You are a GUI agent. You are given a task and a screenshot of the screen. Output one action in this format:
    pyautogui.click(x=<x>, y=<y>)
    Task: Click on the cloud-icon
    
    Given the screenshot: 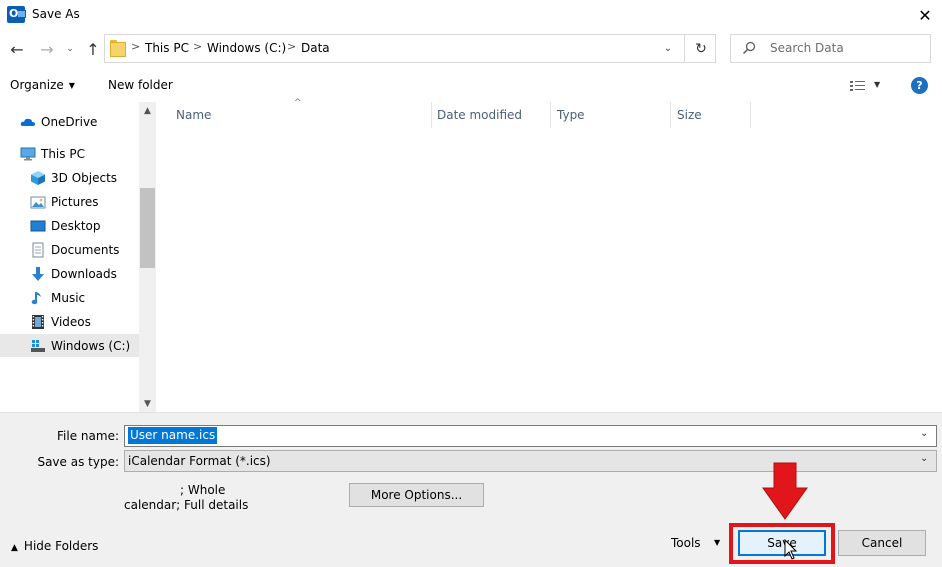 What is the action you would take?
    pyautogui.click(x=28, y=122)
    